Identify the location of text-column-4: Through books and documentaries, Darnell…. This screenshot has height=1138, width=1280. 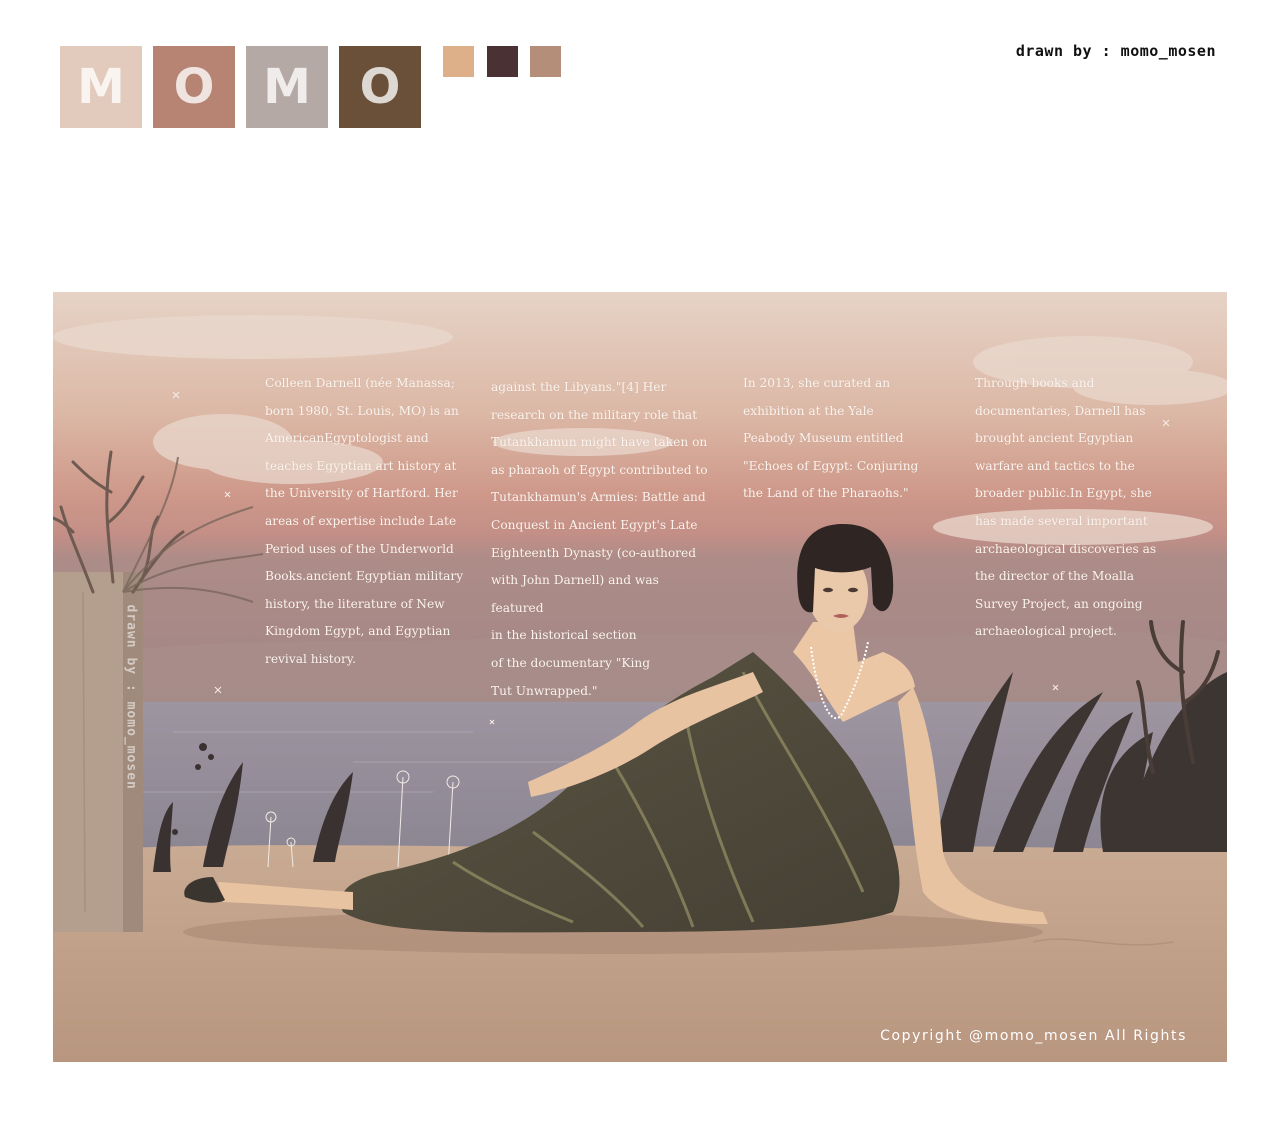
(1066, 507).